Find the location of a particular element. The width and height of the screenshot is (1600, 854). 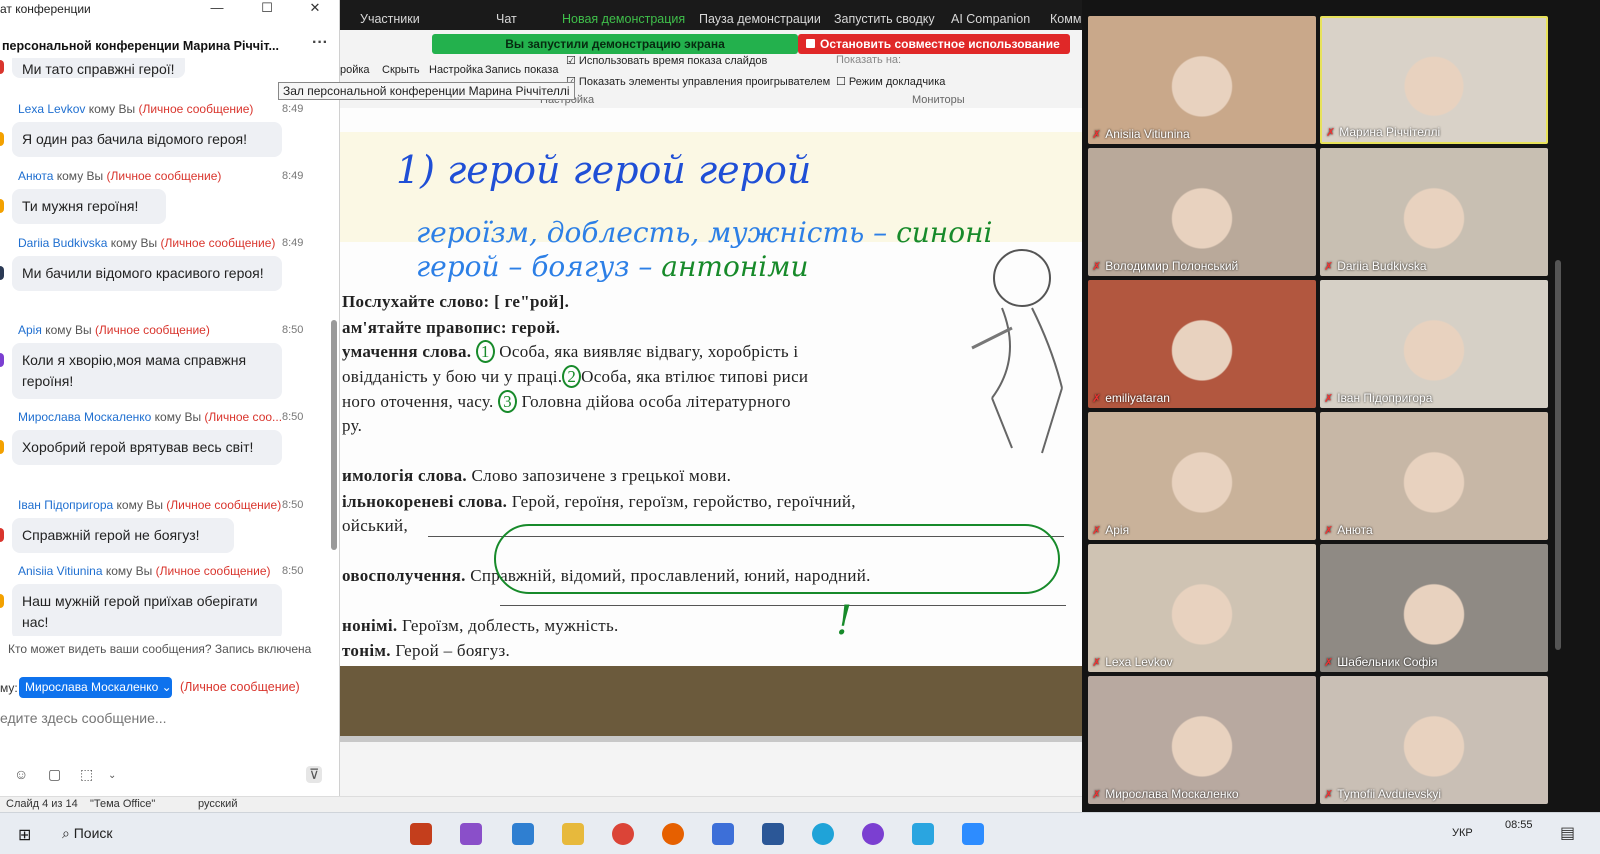

chat-button: Чат is located at coordinates (506, 19).